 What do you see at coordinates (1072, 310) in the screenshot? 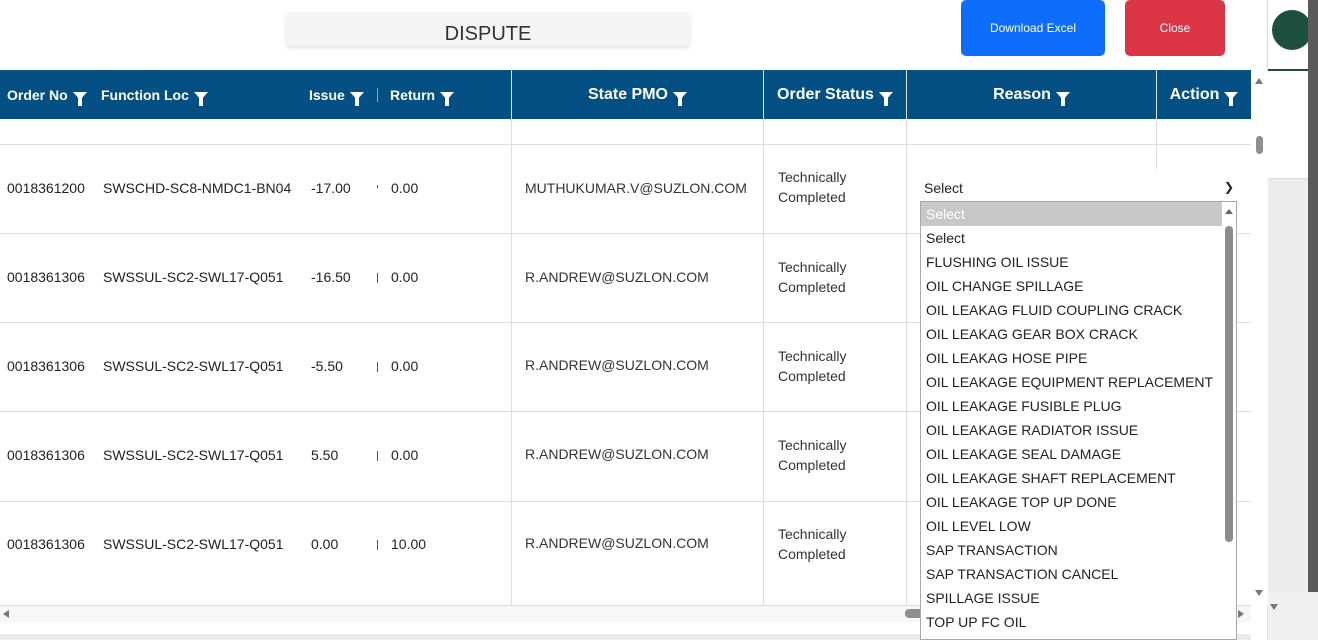
I see `dropdown-option: OIL LEAKAG FLUID COUPLING CRACK` at bounding box center [1072, 310].